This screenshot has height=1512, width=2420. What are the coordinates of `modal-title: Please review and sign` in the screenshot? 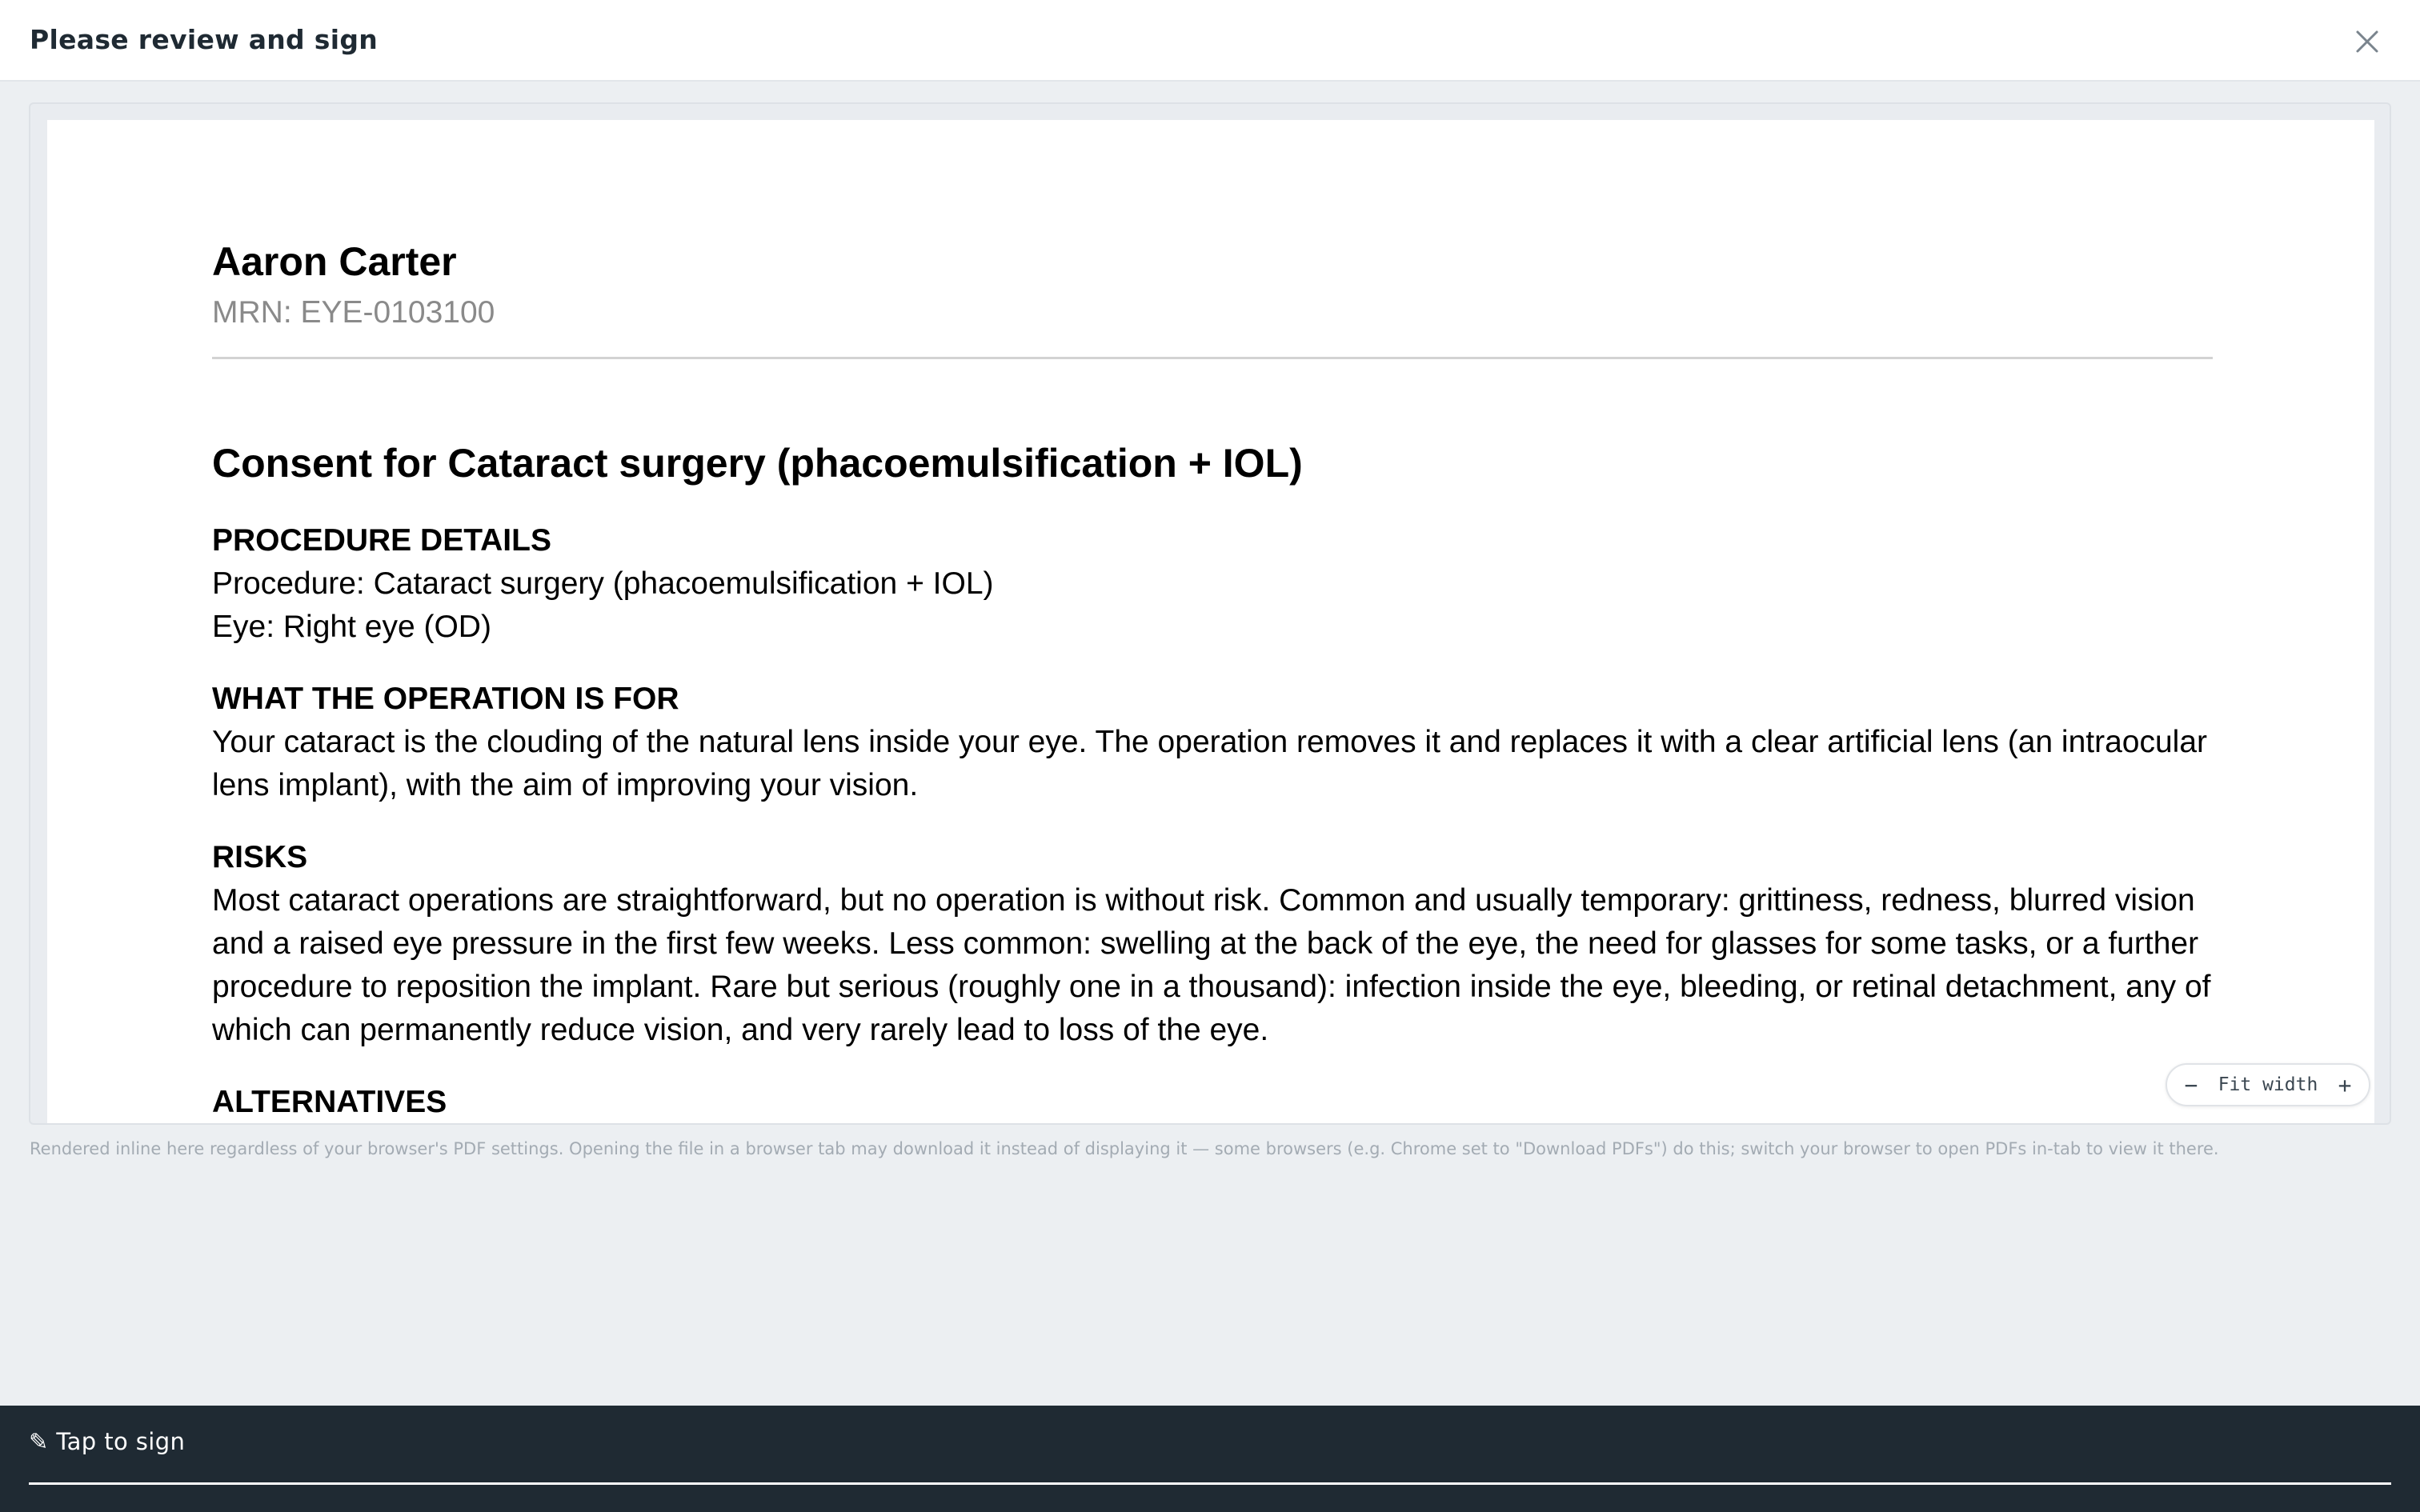 It's located at (204, 39).